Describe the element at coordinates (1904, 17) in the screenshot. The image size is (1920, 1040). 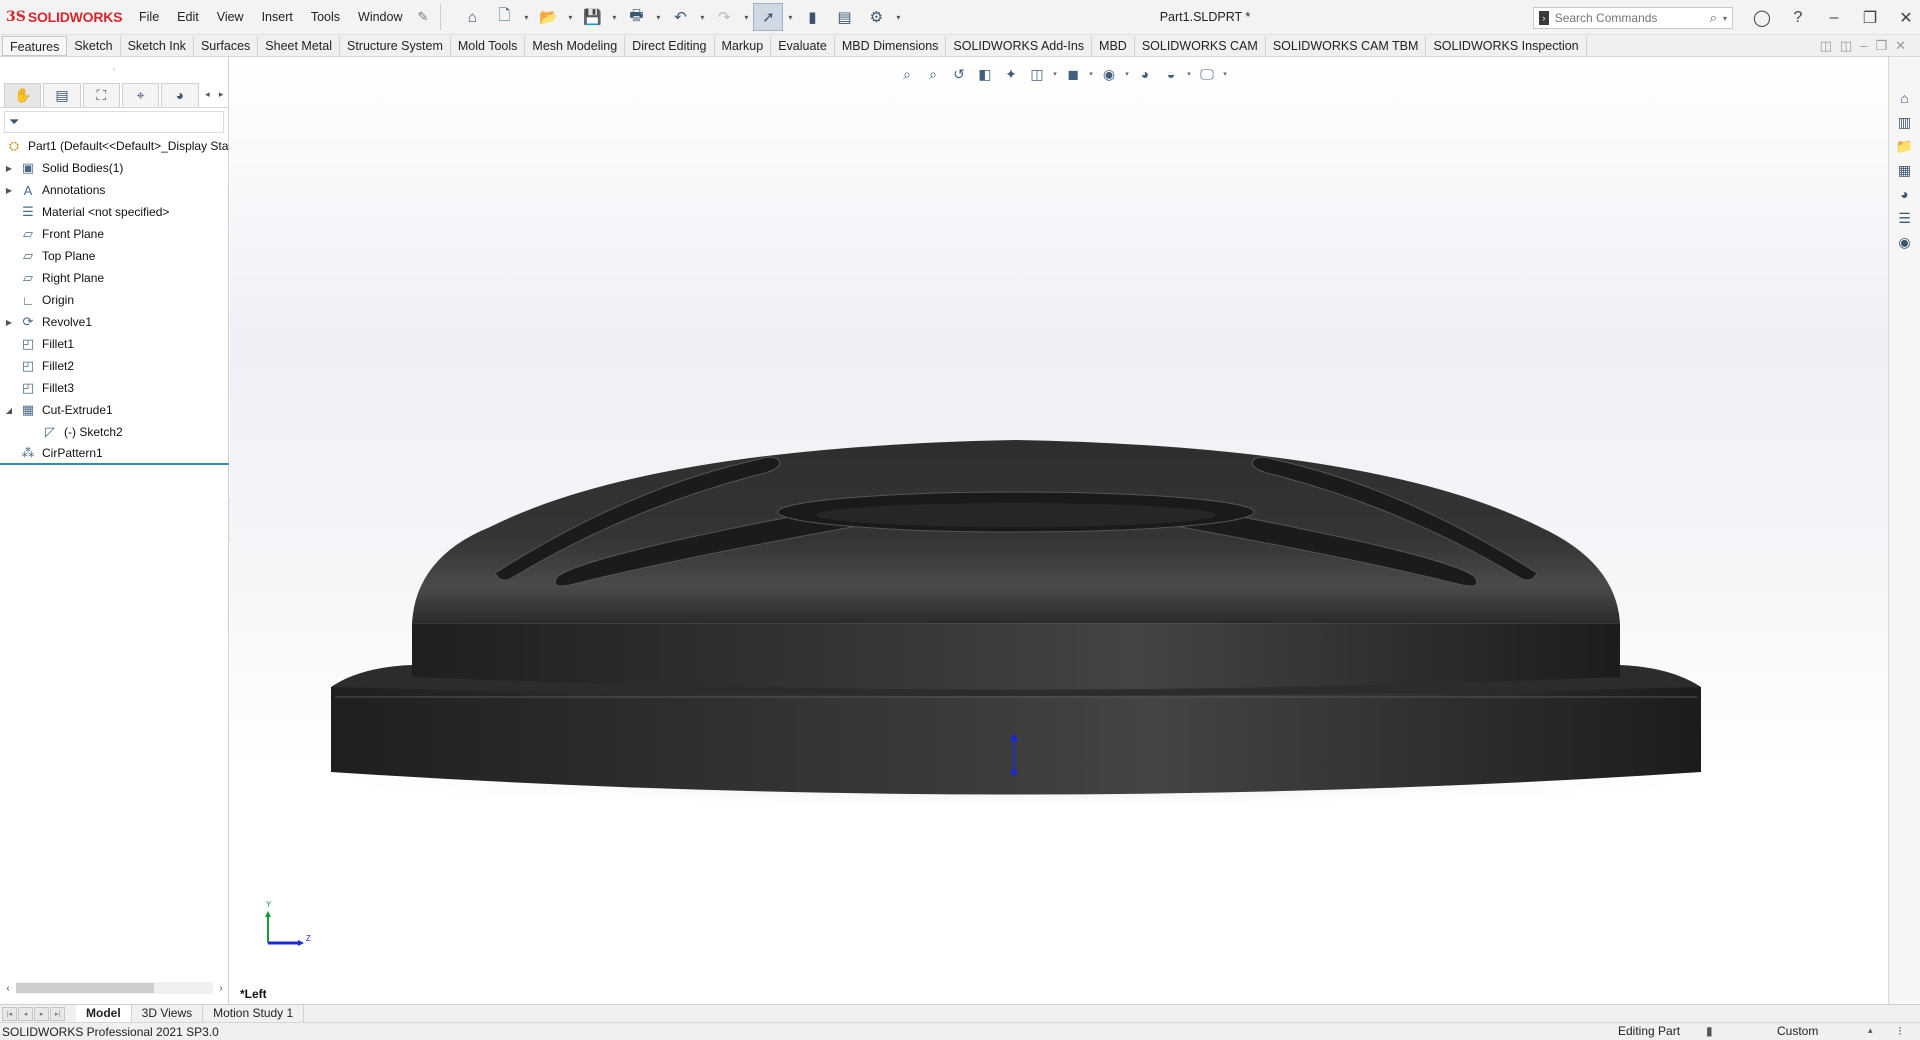
I see `close-icon: ✕` at that location.